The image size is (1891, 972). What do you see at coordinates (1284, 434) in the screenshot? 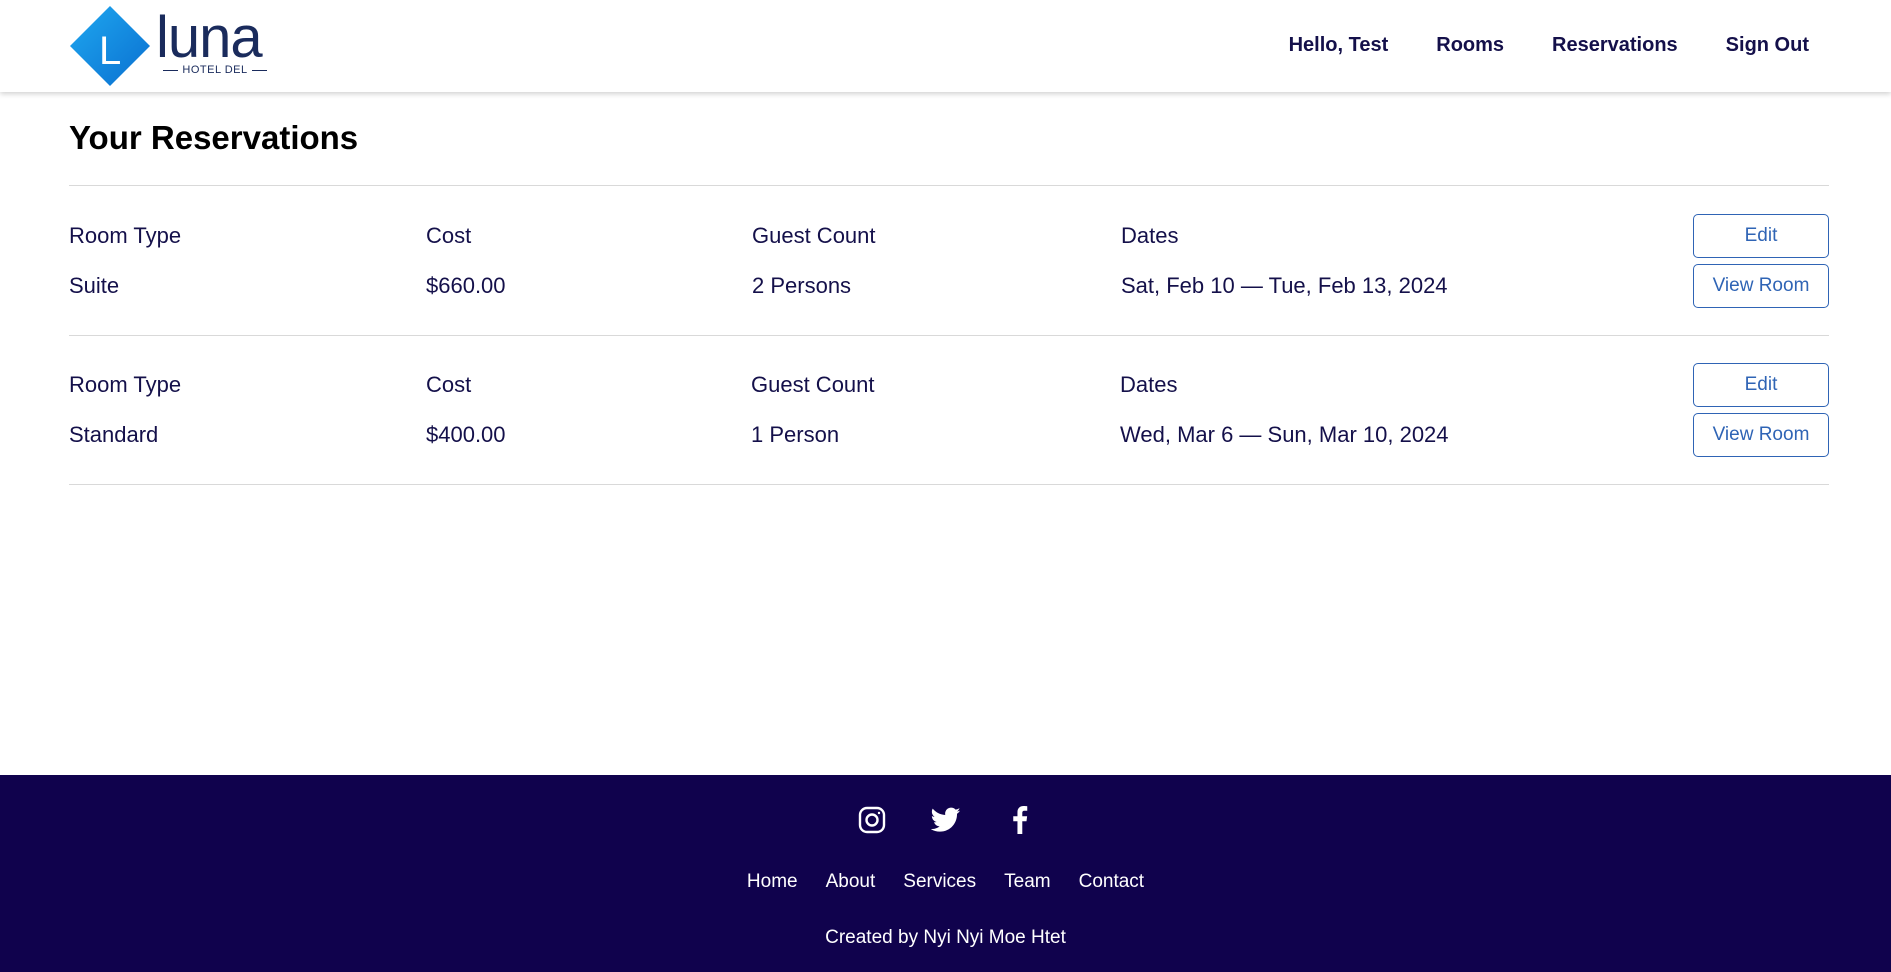
I see `dates-value: Wed, Mar 6 — Sun, Mar 10, 2024` at bounding box center [1284, 434].